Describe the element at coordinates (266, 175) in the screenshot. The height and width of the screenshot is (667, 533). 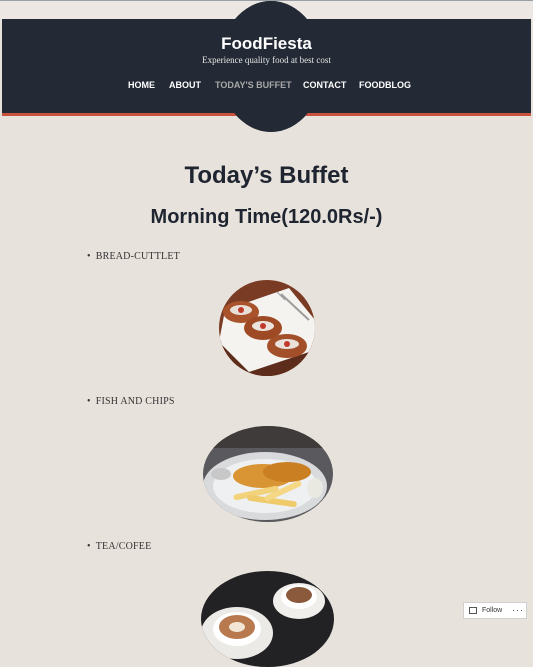
I see `page-title: Today’s Buffet` at that location.